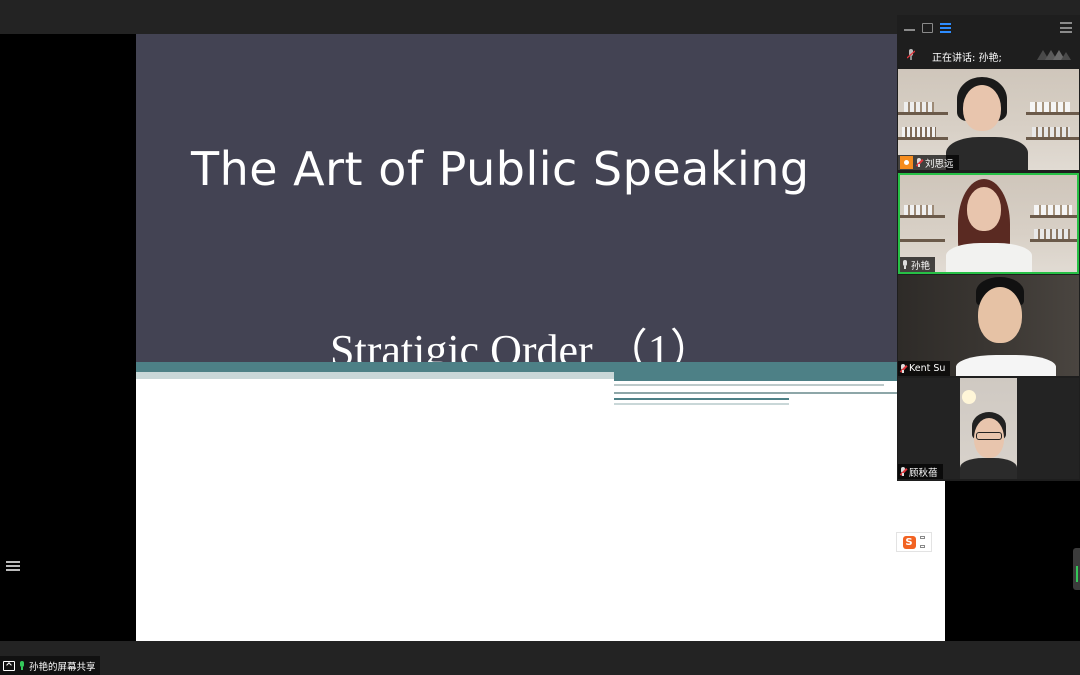 The width and height of the screenshot is (1080, 675). What do you see at coordinates (988, 28) in the screenshot?
I see `video-panel-header` at bounding box center [988, 28].